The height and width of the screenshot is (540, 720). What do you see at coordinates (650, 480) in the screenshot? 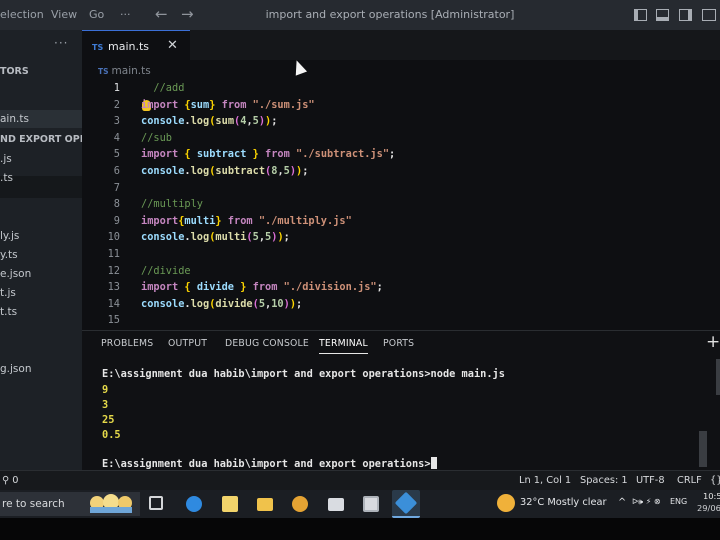
I see `status-encoding: UTF-8` at bounding box center [650, 480].